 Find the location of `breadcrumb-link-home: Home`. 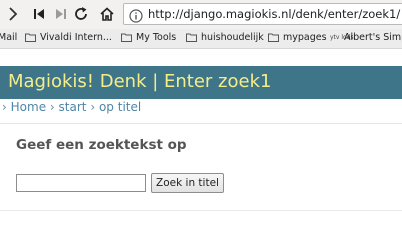

breadcrumb-link-home: Home is located at coordinates (28, 107).